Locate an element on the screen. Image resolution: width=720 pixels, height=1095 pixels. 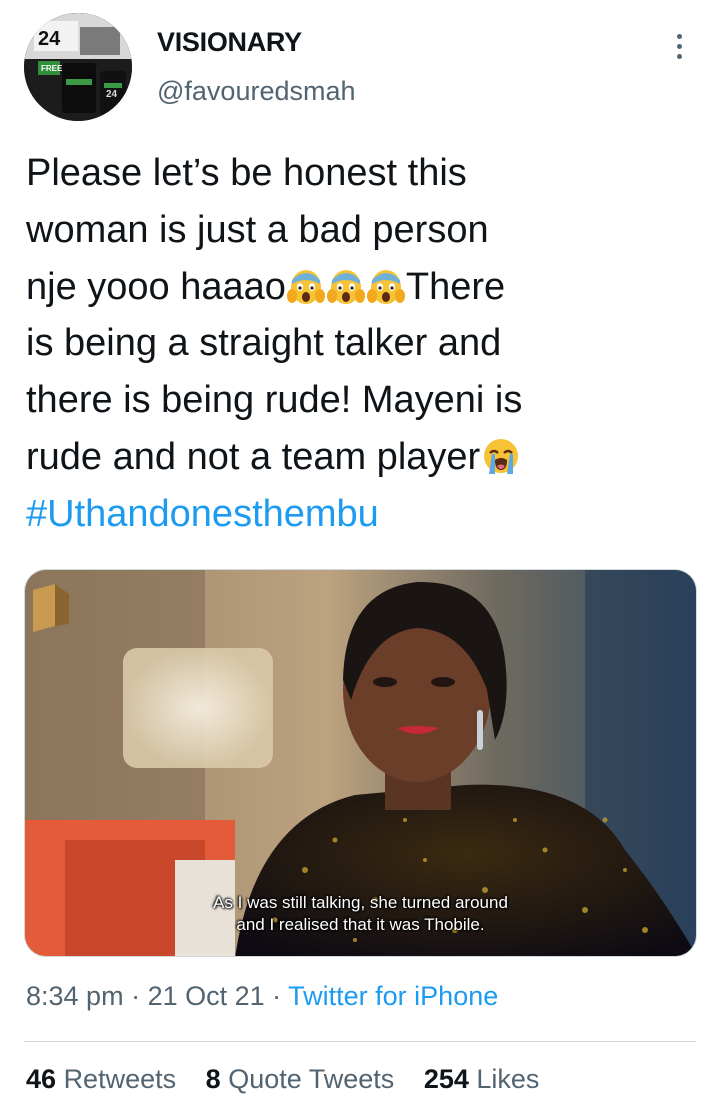
tweet-line: there is being rude! Mayeni is is located at coordinates (274, 400).